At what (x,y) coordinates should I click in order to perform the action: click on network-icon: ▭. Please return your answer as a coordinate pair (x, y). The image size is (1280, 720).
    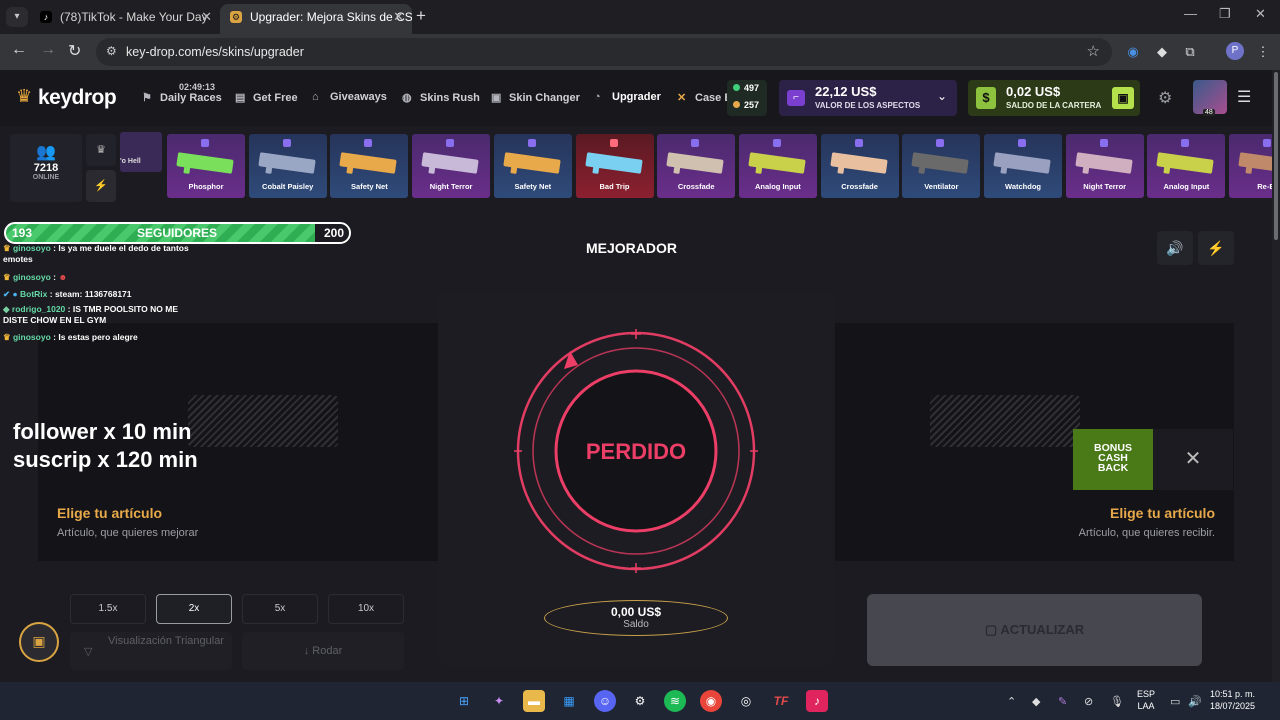
    Looking at the image, I should click on (1175, 701).